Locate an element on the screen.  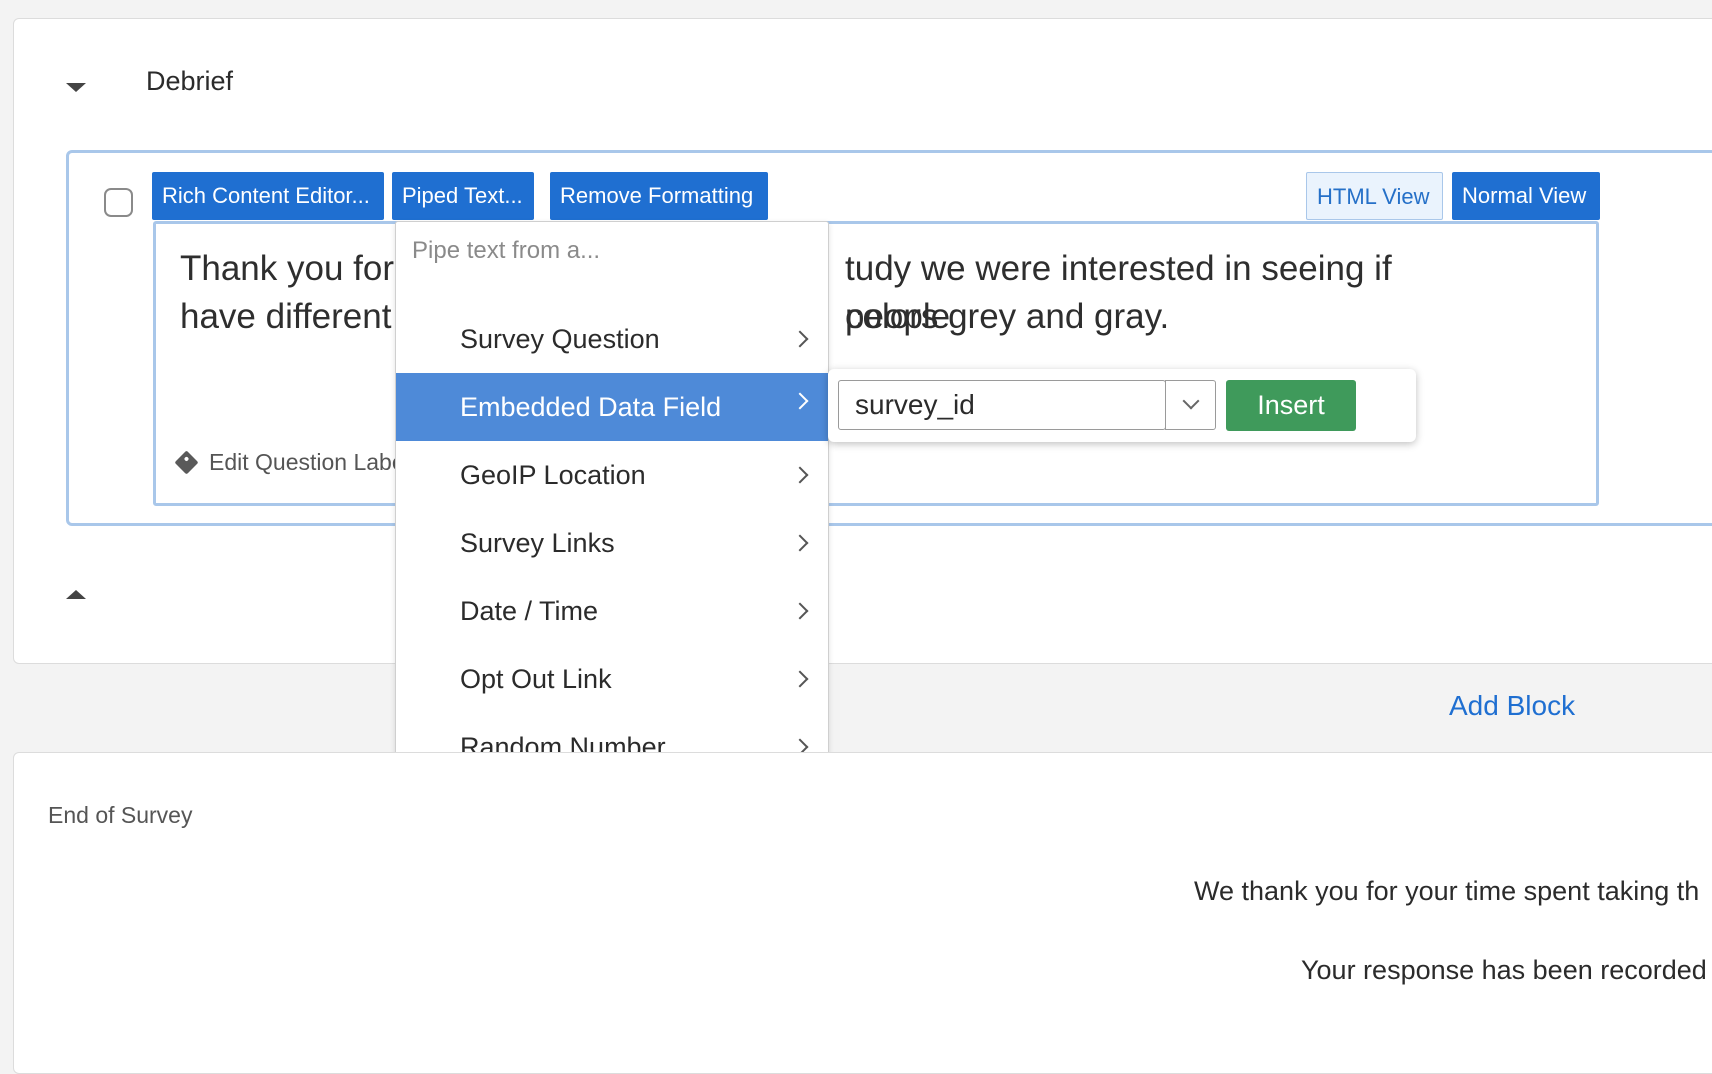
menu-item-label: Survey Links is located at coordinates (537, 543).